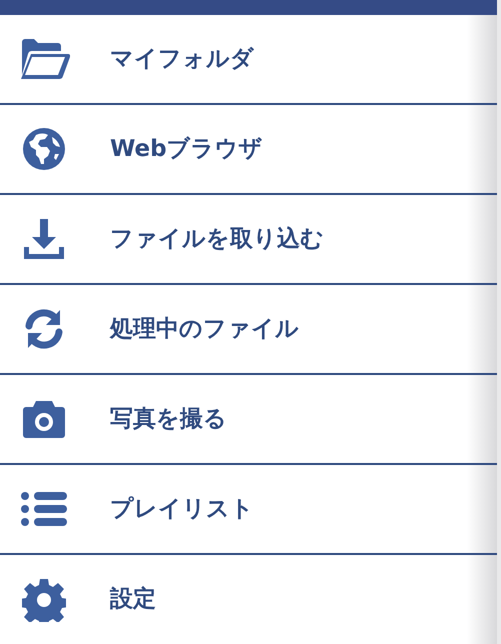 The image size is (501, 644). Describe the element at coordinates (44, 239) in the screenshot. I see `download-icon` at that location.